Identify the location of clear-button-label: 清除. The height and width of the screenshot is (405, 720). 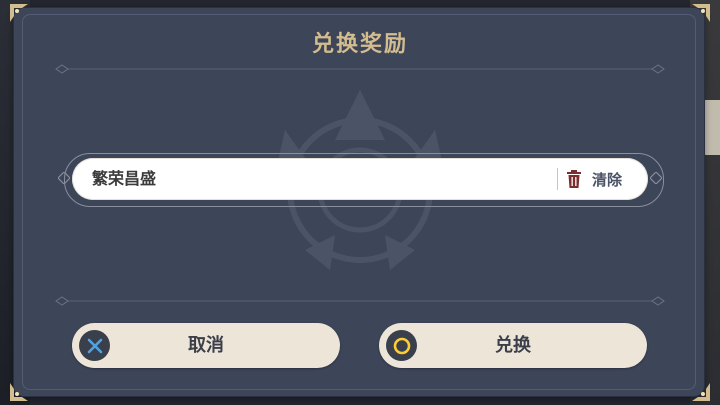
(607, 179).